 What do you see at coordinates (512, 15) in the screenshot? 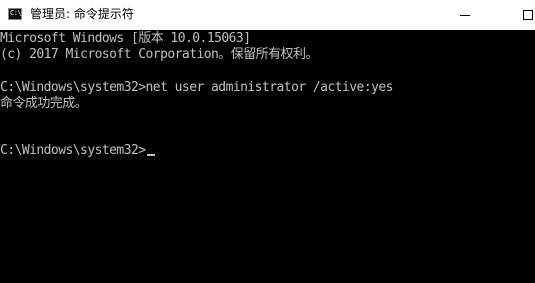
I see `maximize-button` at bounding box center [512, 15].